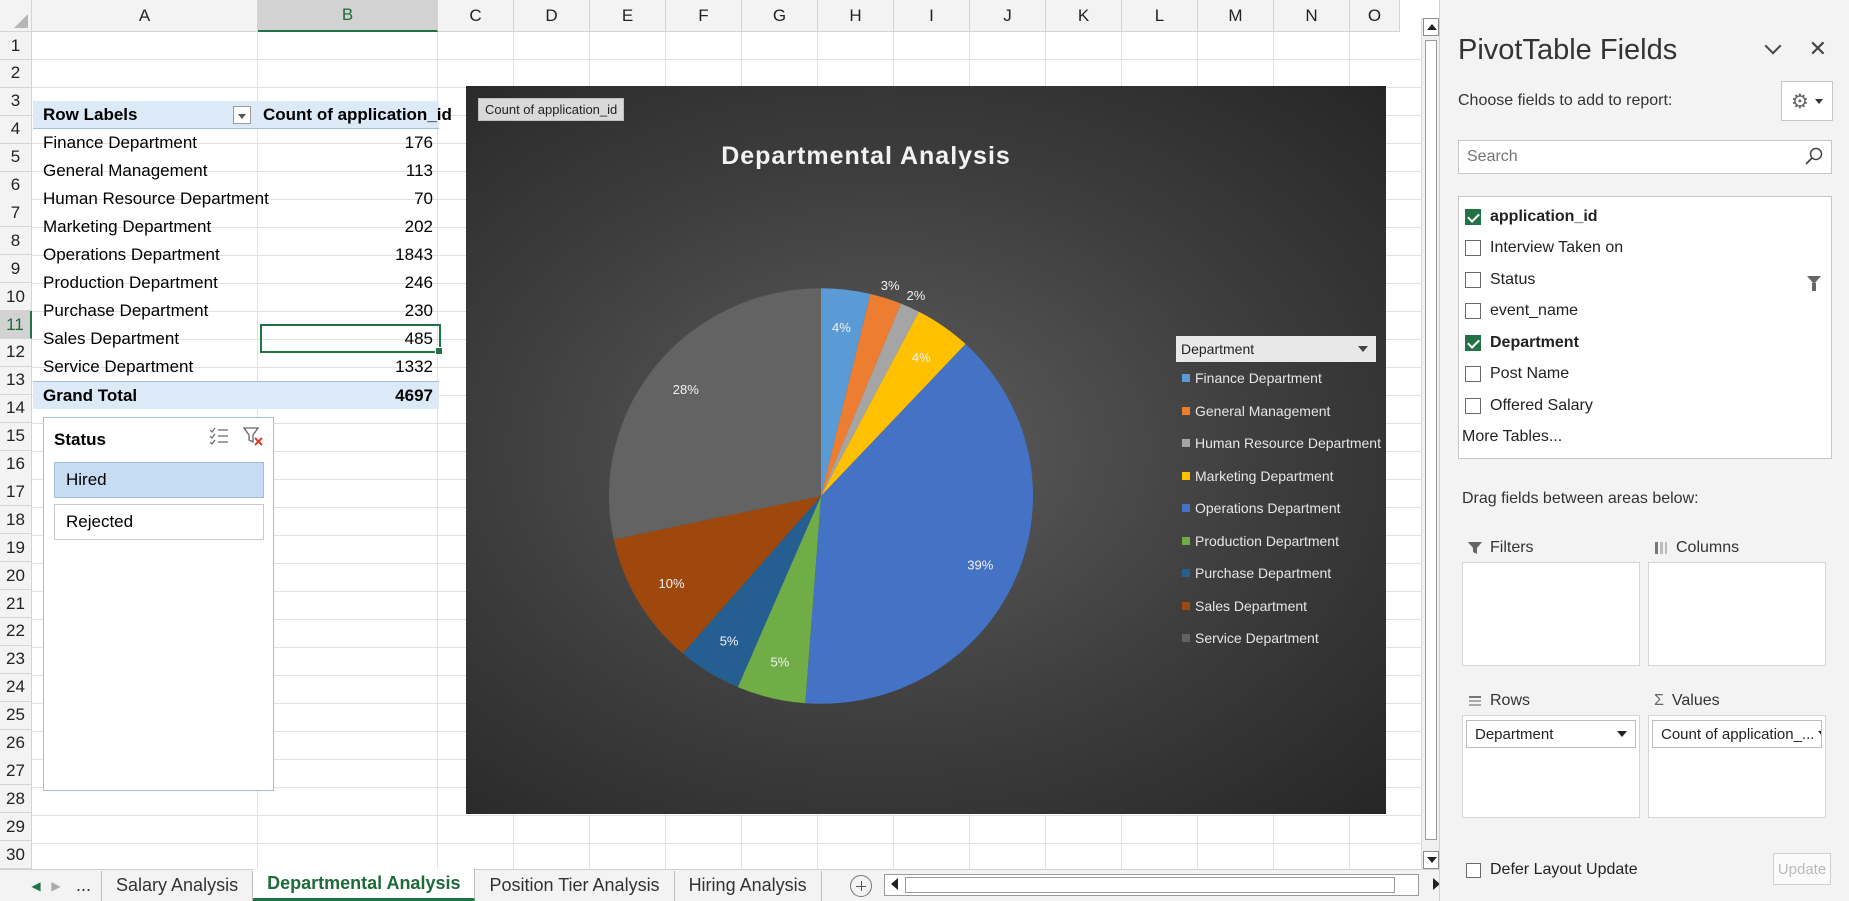 This screenshot has width=1849, height=901. What do you see at coordinates (980, 564) in the screenshot?
I see `pie-data-label: 39%` at bounding box center [980, 564].